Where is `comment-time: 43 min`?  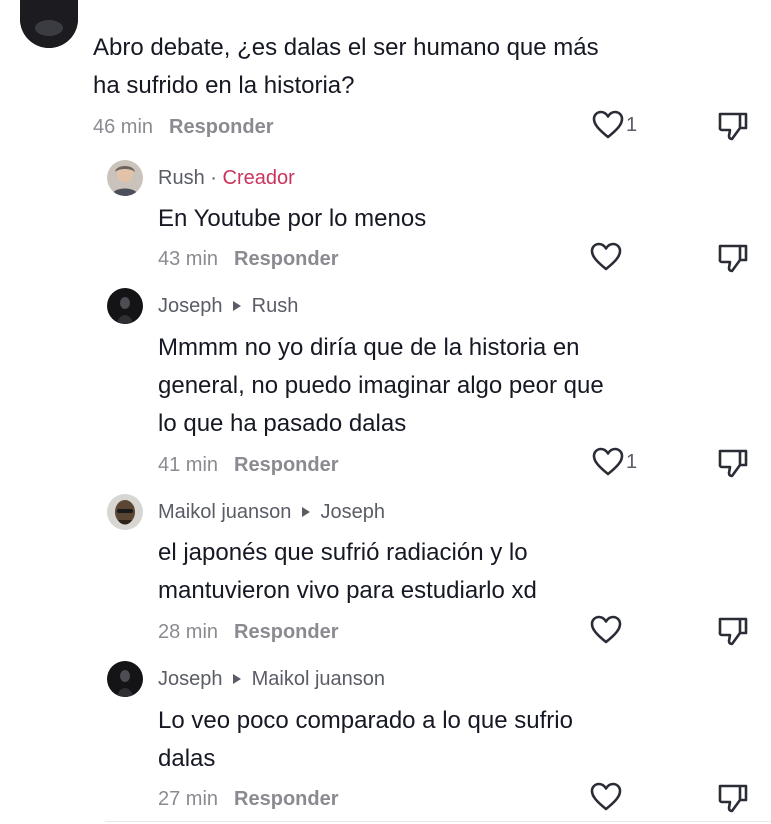
comment-time: 43 min is located at coordinates (188, 259).